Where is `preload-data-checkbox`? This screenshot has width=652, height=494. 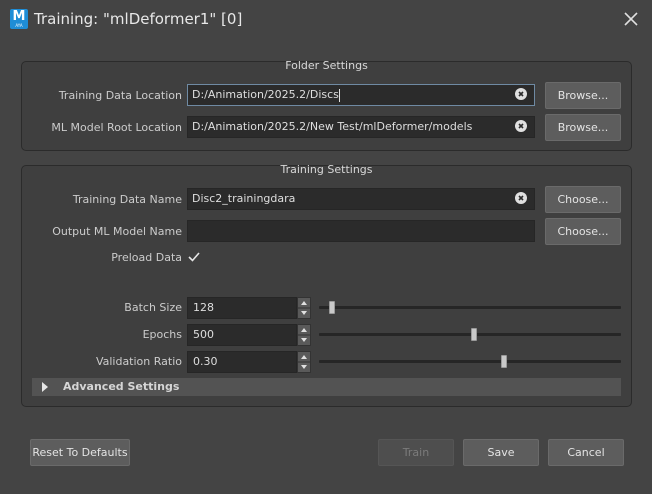
preload-data-checkbox is located at coordinates (194, 257).